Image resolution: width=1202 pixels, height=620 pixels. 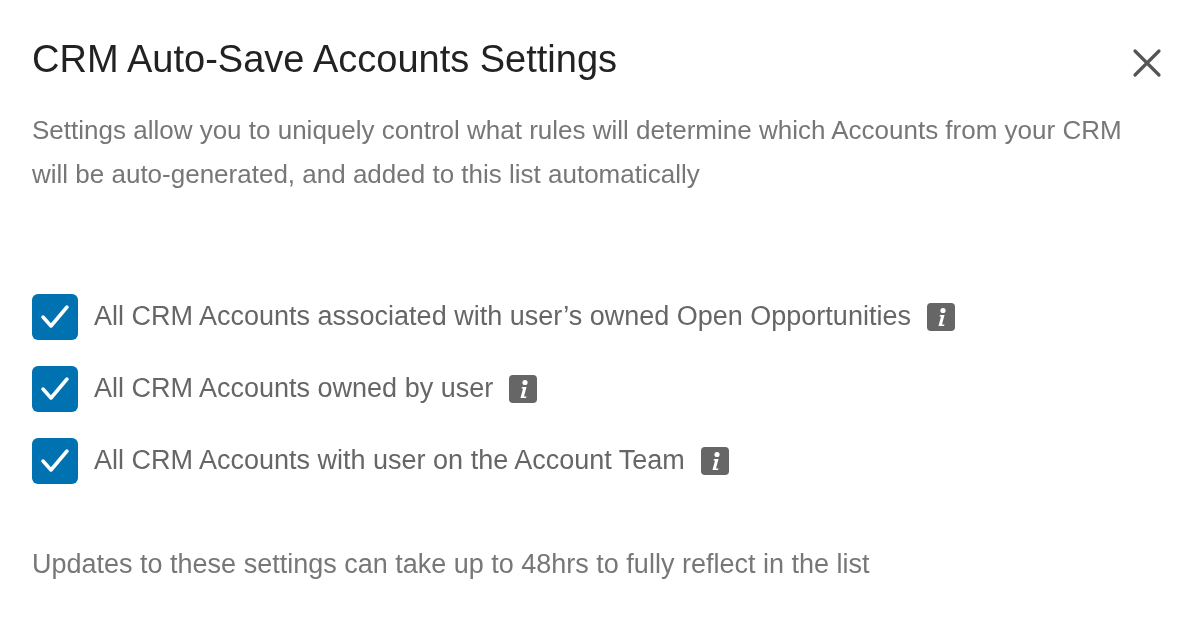 What do you see at coordinates (294, 389) in the screenshot?
I see `option-label: All CRM Accounts owned by user` at bounding box center [294, 389].